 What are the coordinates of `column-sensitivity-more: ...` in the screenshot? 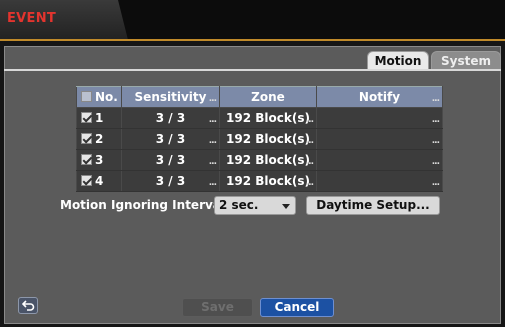 It's located at (212, 99).